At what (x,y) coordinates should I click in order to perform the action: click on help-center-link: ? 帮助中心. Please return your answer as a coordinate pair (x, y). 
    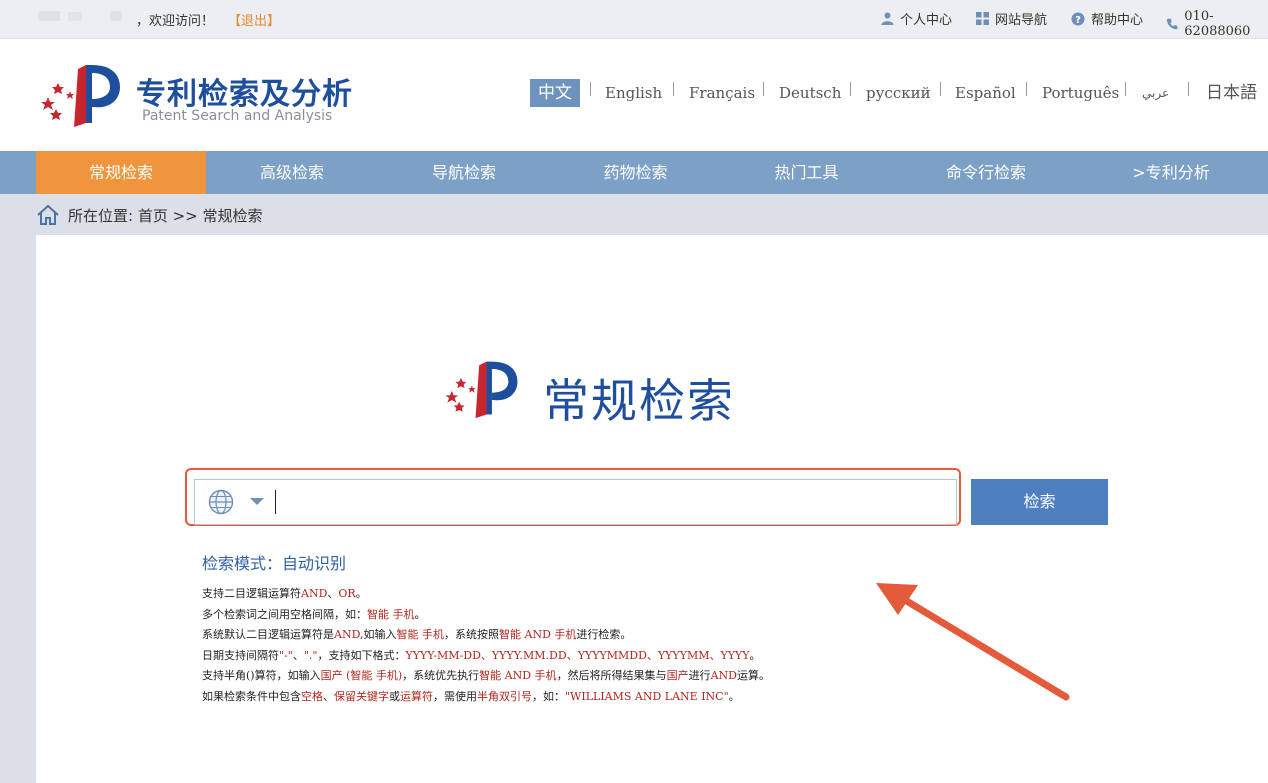
    Looking at the image, I should click on (1107, 18).